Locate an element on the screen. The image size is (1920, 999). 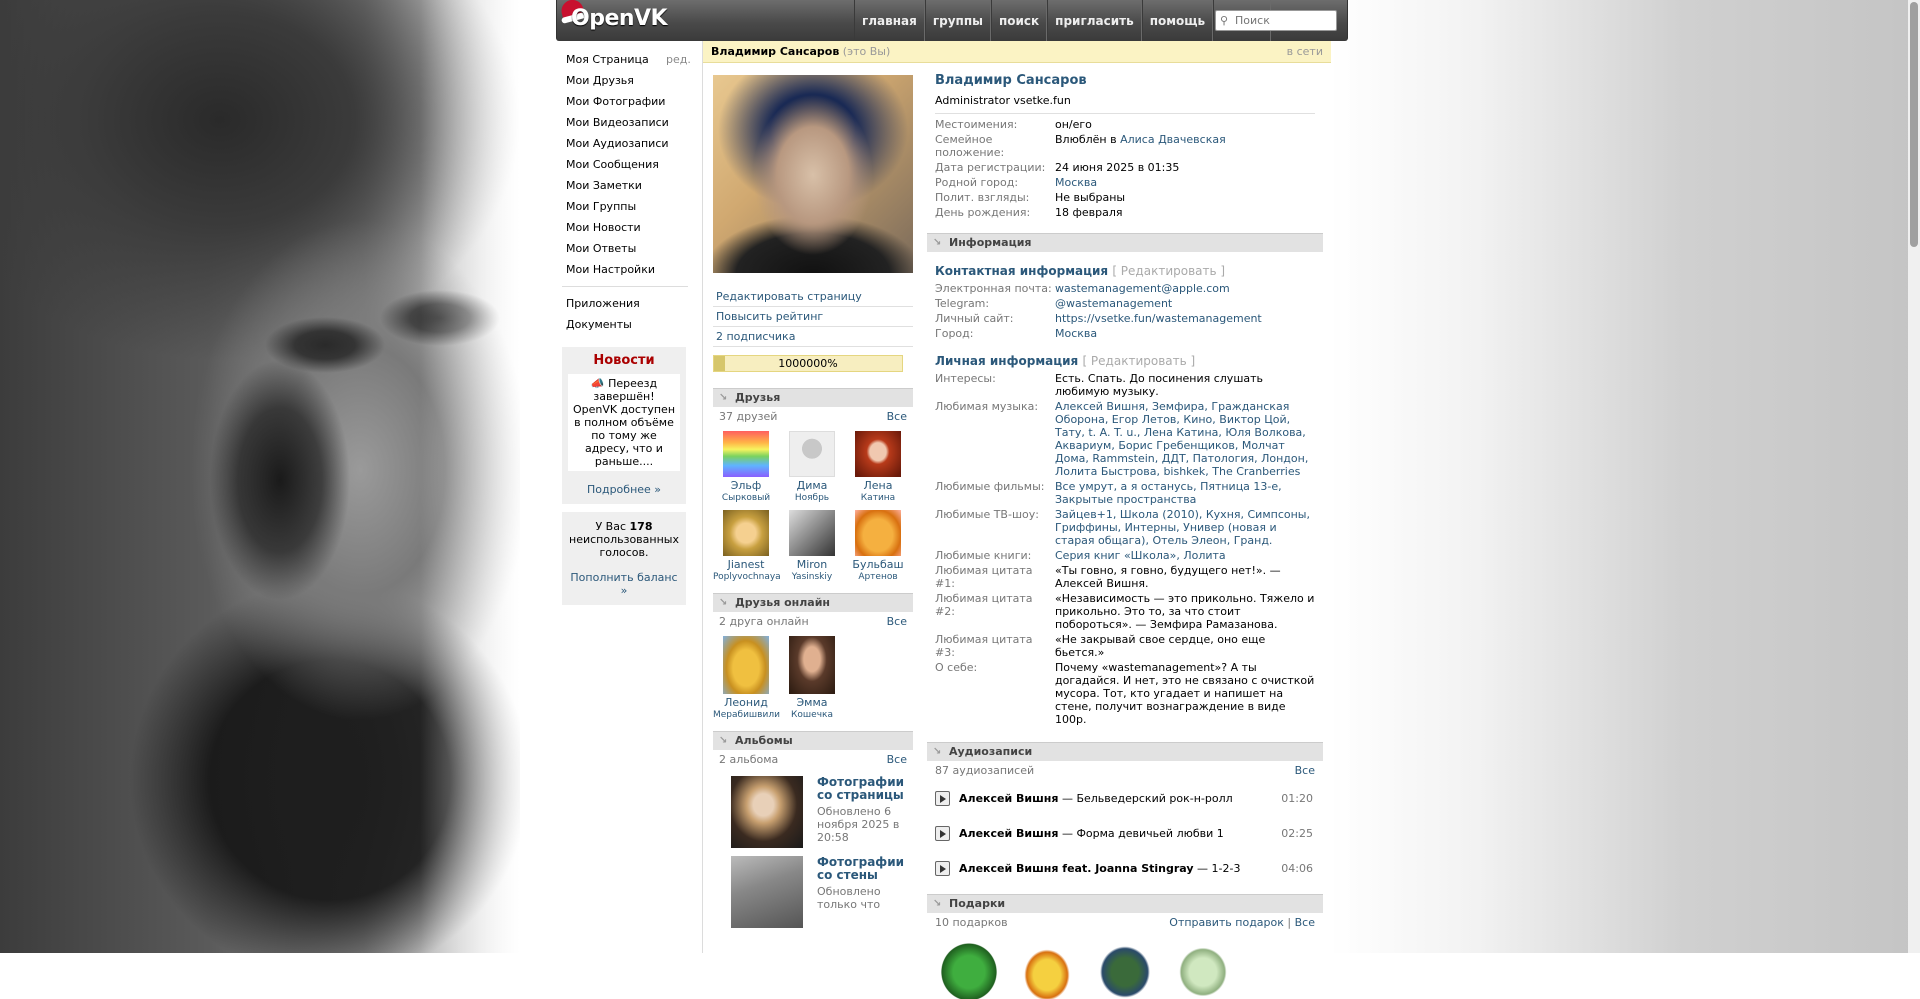
info-row: Местоимения: он/его is located at coordinates (1013, 124).